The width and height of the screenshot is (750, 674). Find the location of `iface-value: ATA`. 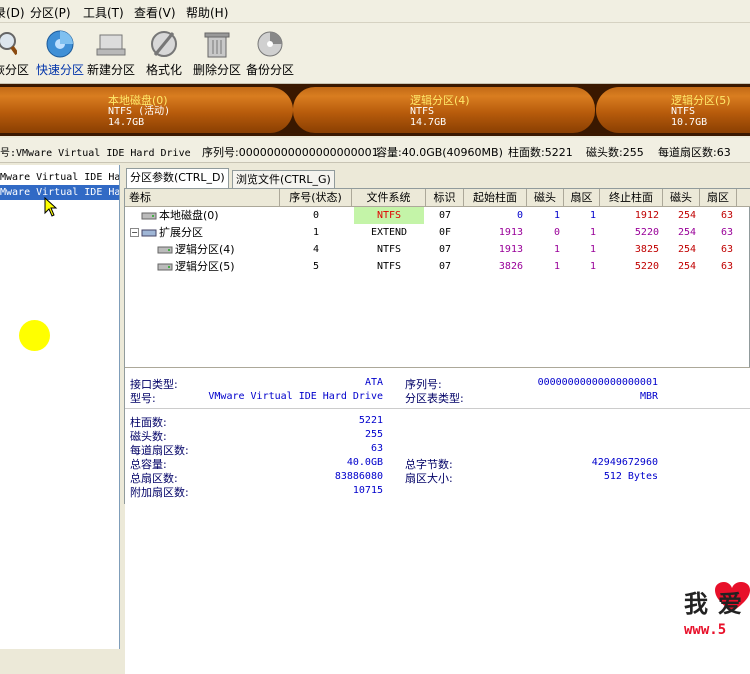

iface-value: ATA is located at coordinates (373, 382).